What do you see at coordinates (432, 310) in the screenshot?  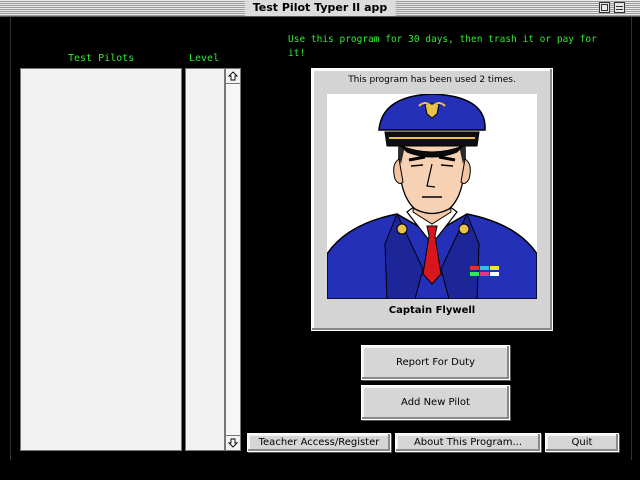 I see `pilot-name-caption: Captain Flywell` at bounding box center [432, 310].